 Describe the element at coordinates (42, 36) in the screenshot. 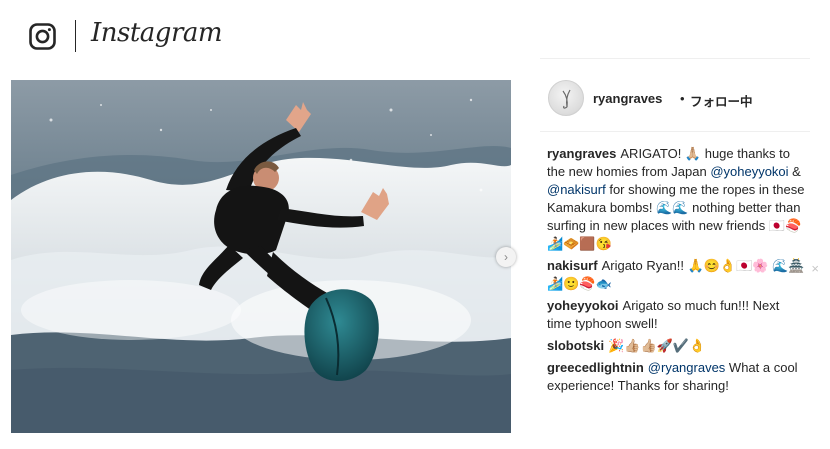

I see `instagram-camera-icon` at that location.